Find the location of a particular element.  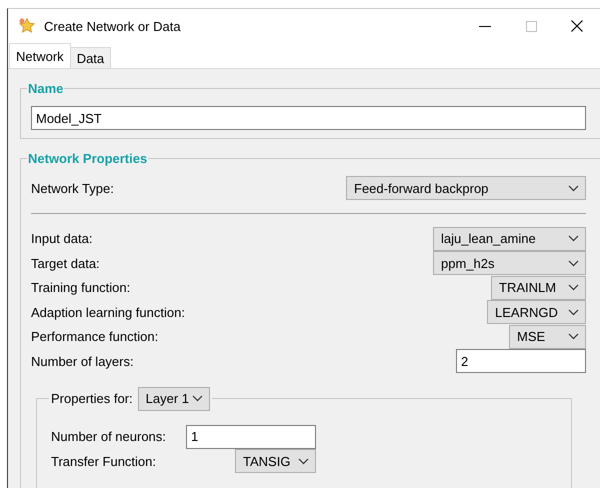

group-title: Name is located at coordinates (45, 88).